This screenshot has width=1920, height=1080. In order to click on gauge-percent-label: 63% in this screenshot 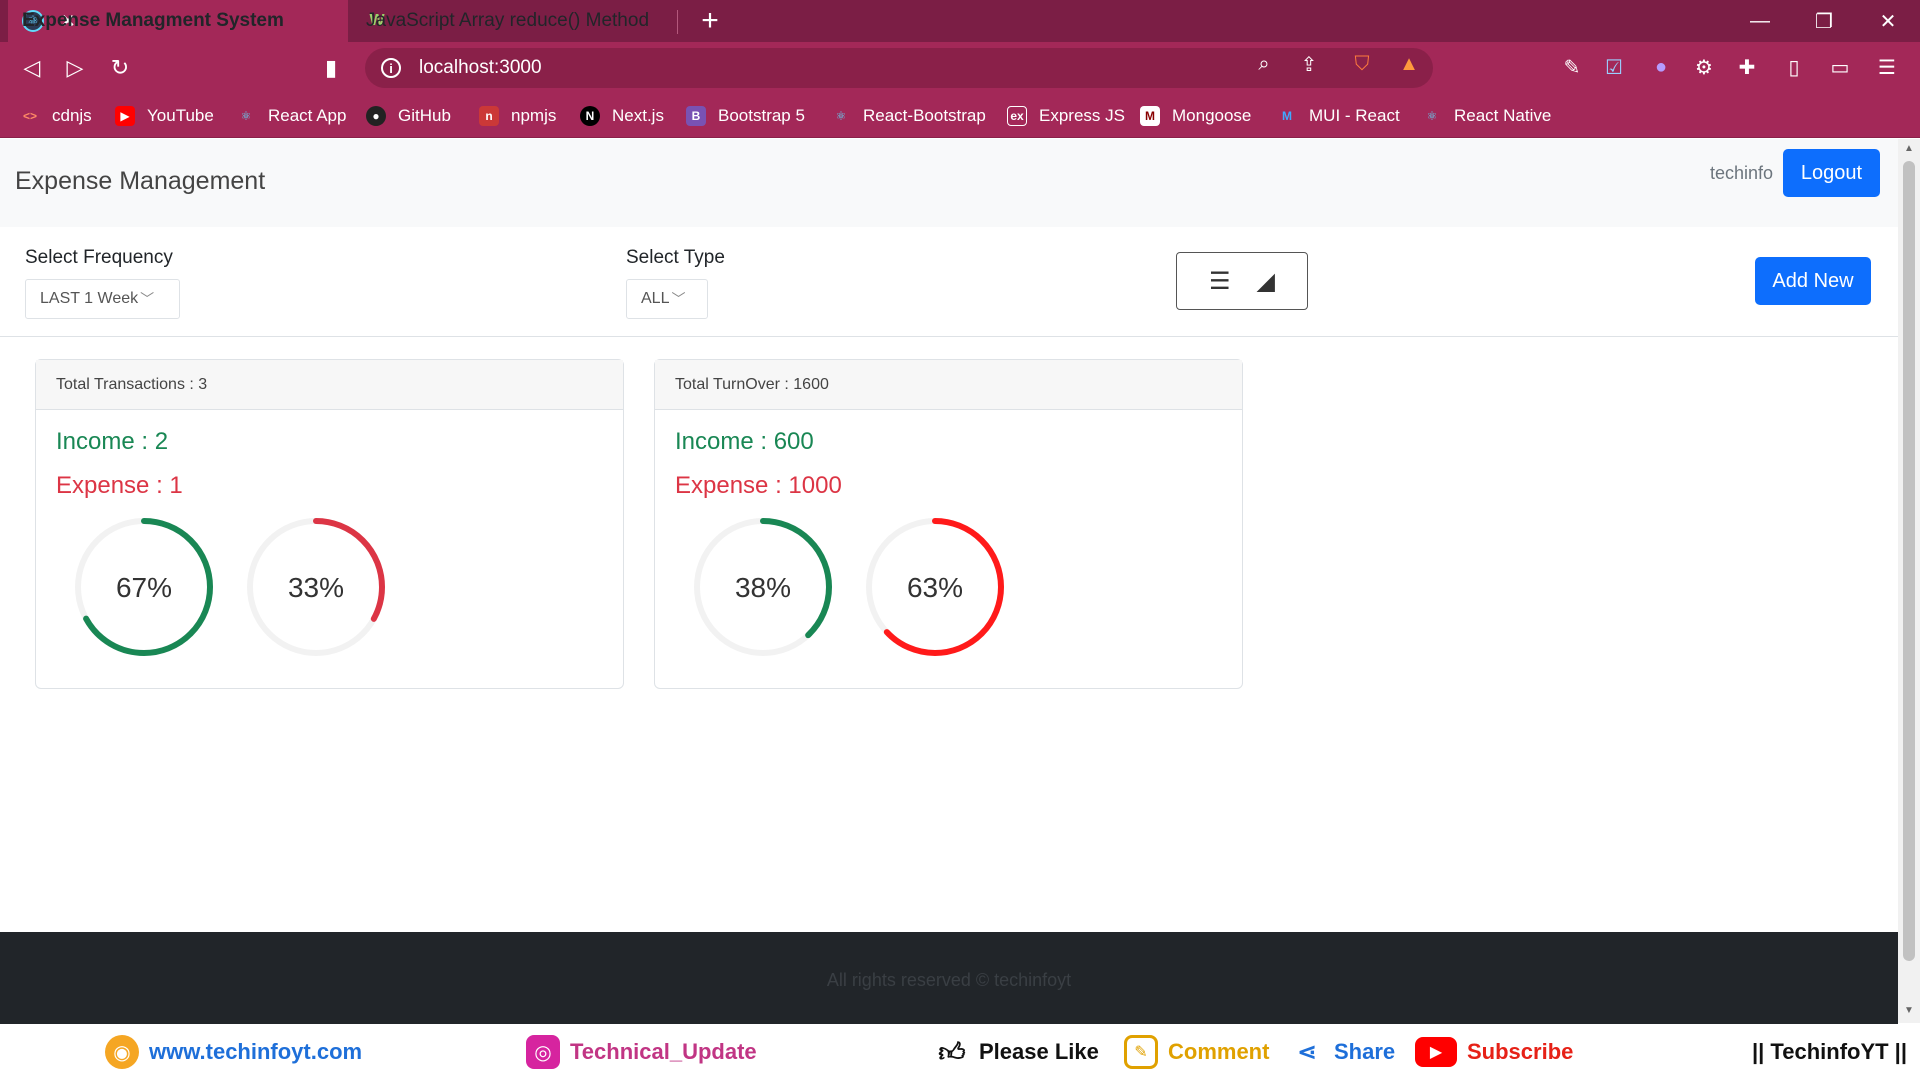, I will do `click(935, 587)`.